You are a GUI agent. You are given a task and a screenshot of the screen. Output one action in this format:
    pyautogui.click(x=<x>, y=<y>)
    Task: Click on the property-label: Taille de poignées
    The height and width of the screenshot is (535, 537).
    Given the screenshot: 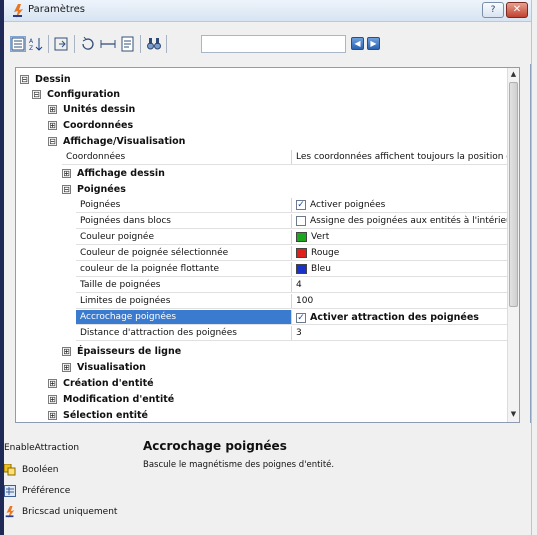 What is the action you would take?
    pyautogui.click(x=184, y=285)
    